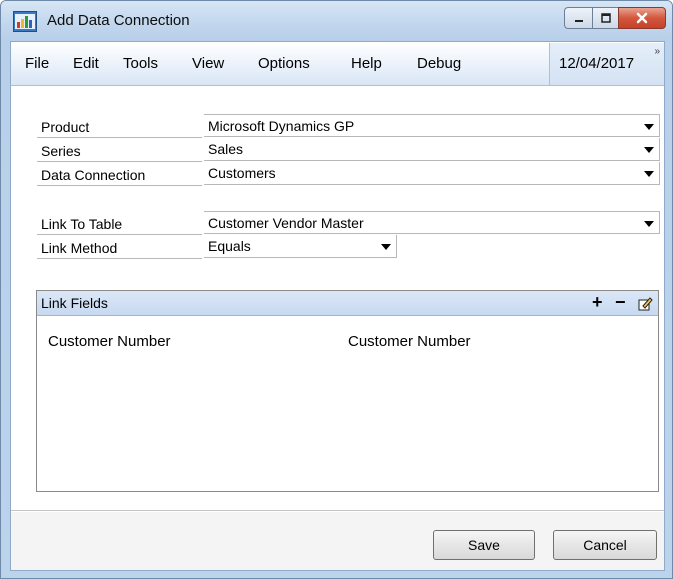 The height and width of the screenshot is (579, 673). I want to click on maximize-icon, so click(605, 18).